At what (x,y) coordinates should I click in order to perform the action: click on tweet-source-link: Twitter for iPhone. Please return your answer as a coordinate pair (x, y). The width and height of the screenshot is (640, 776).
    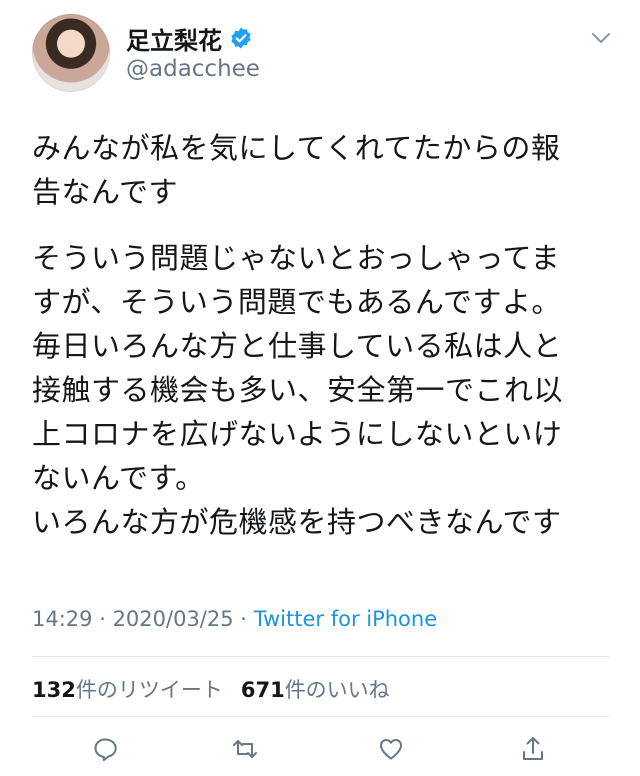
    Looking at the image, I should click on (346, 619).